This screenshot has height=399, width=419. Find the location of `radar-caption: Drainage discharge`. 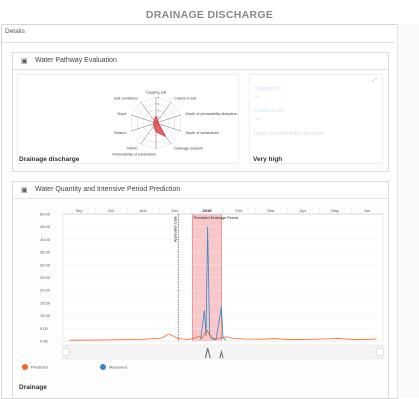

radar-caption: Drainage discharge is located at coordinates (49, 159).